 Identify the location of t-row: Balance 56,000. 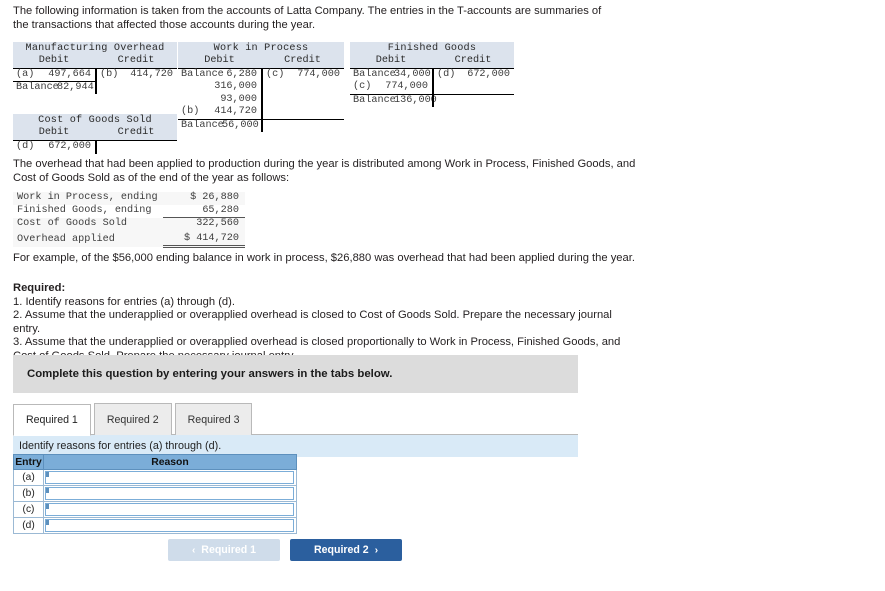
(219, 124).